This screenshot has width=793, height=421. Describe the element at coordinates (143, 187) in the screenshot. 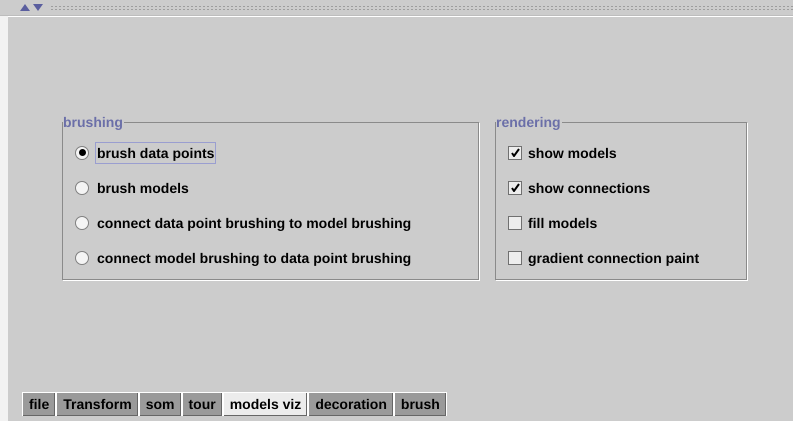

I see `option-label: brush models` at that location.